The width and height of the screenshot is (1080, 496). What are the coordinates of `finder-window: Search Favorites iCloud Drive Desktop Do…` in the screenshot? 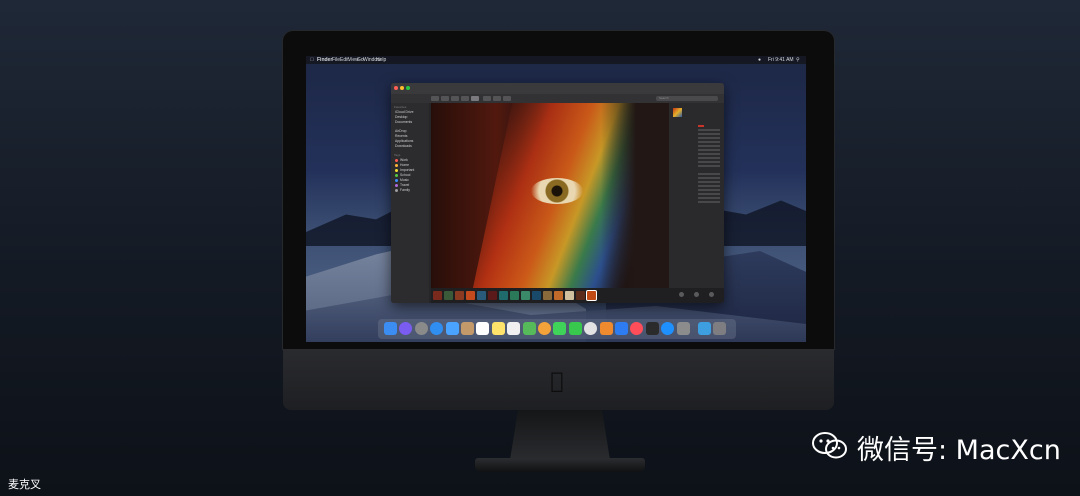 It's located at (557, 193).